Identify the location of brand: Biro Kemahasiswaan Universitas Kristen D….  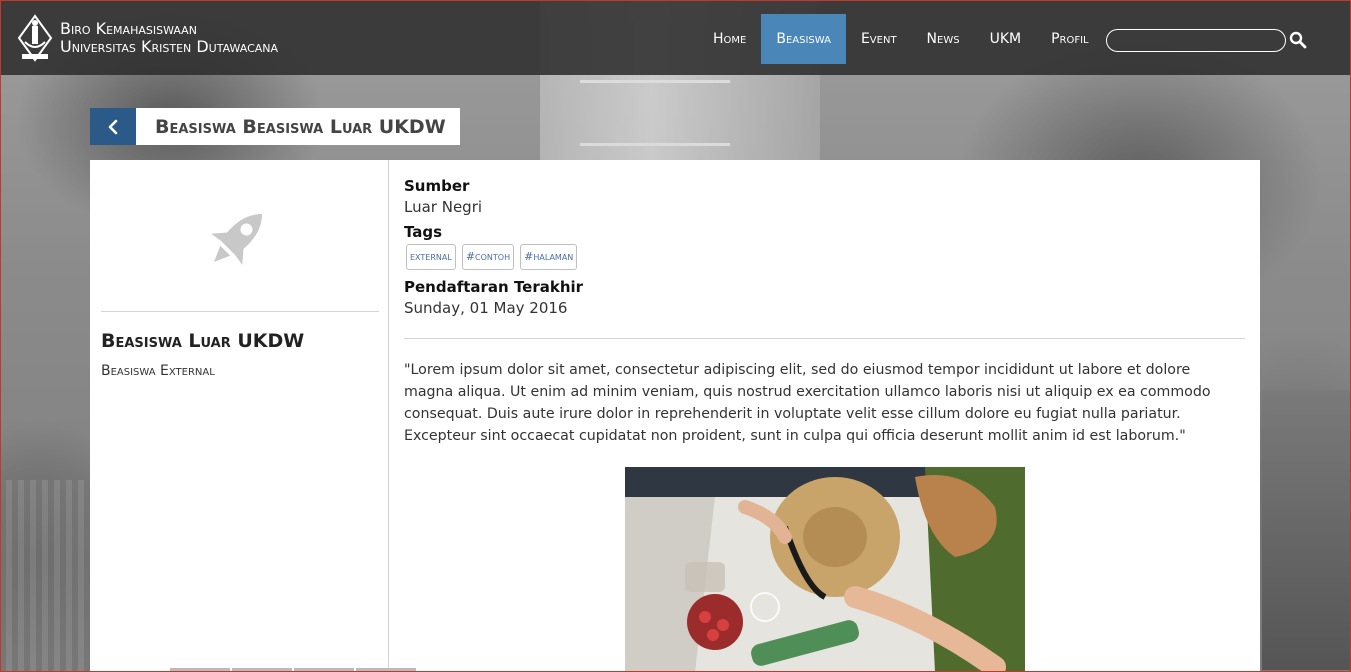
(147, 37).